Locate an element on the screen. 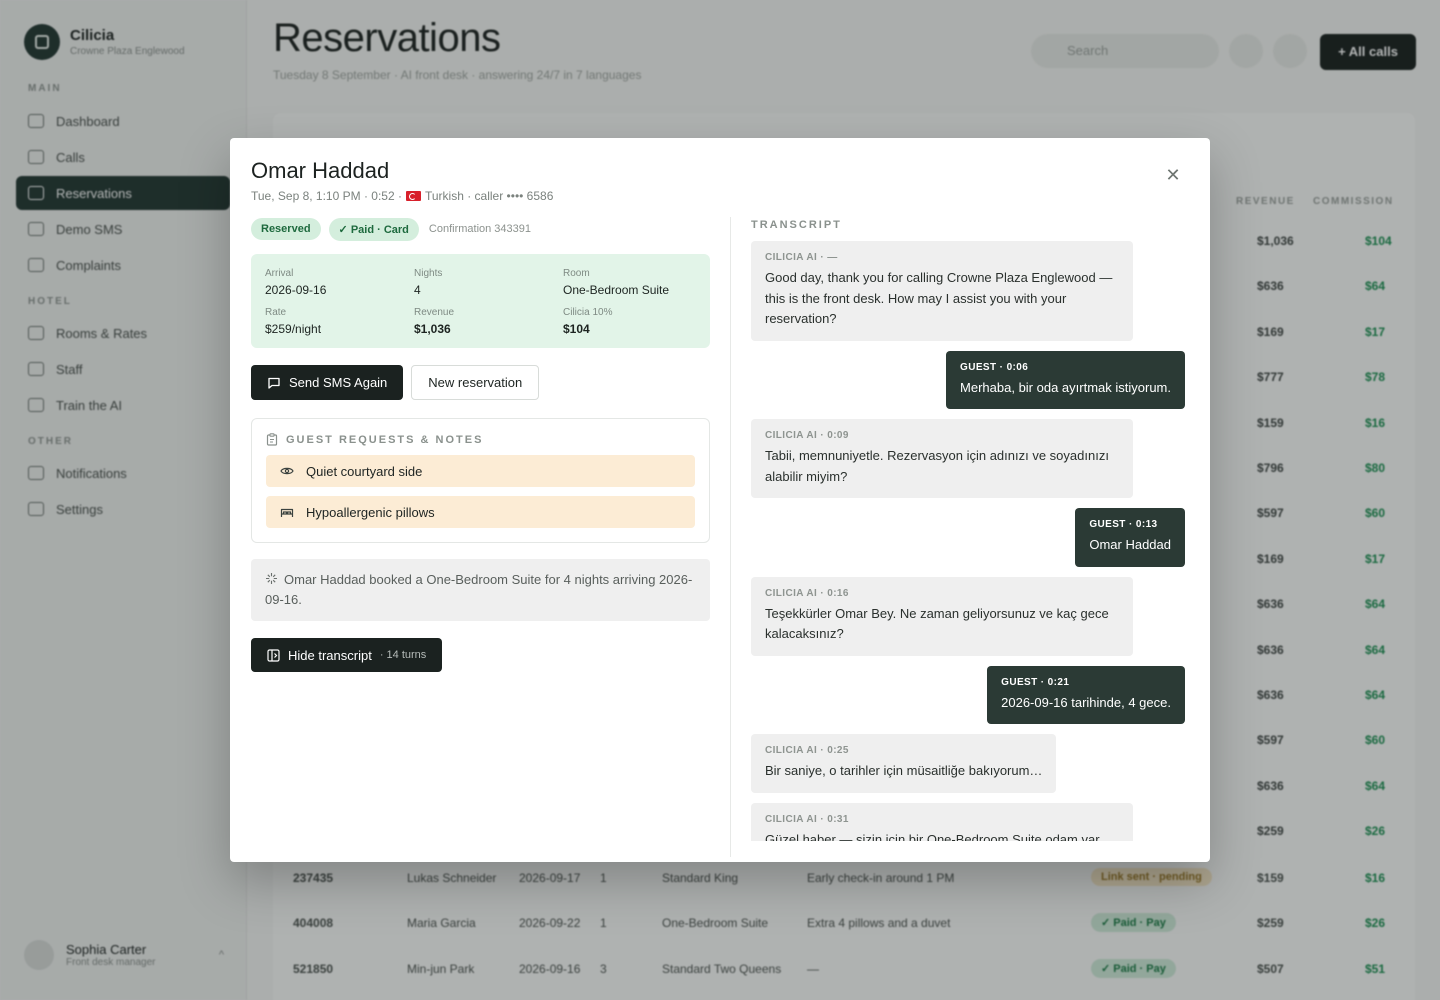 This screenshot has height=1000, width=1440. send-sms-again-button: Send SMS Again is located at coordinates (327, 382).